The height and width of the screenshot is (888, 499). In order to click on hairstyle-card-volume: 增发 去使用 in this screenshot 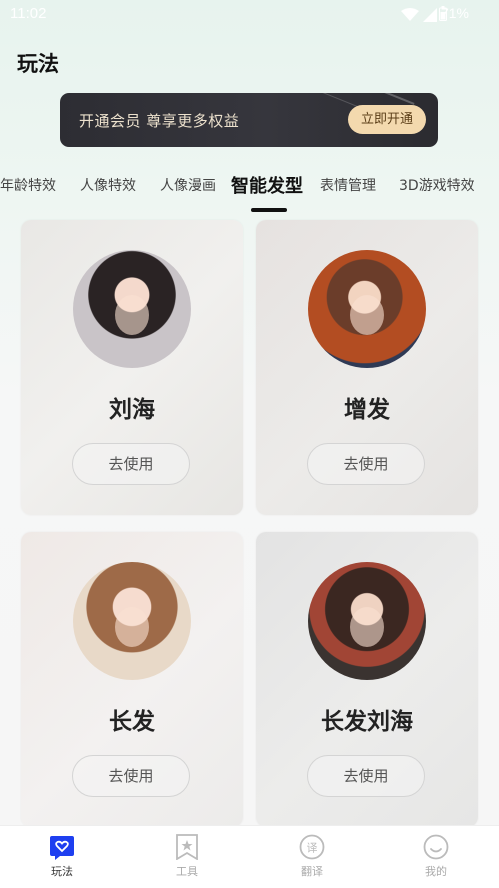, I will do `click(367, 367)`.